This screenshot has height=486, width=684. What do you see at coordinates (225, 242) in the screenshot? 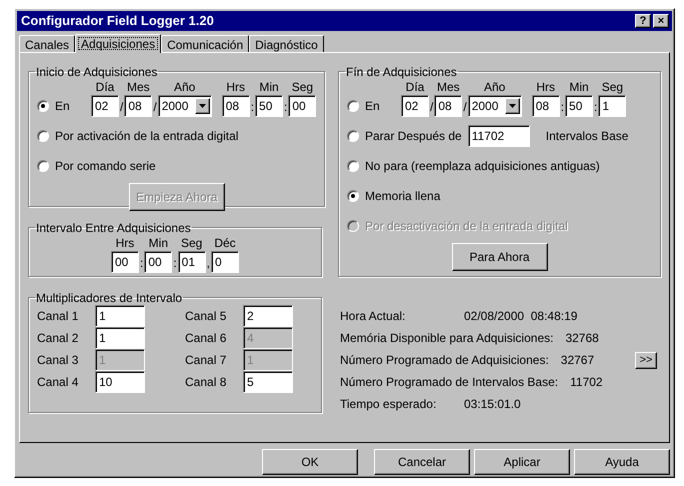
I see `column-label: Déc` at bounding box center [225, 242].